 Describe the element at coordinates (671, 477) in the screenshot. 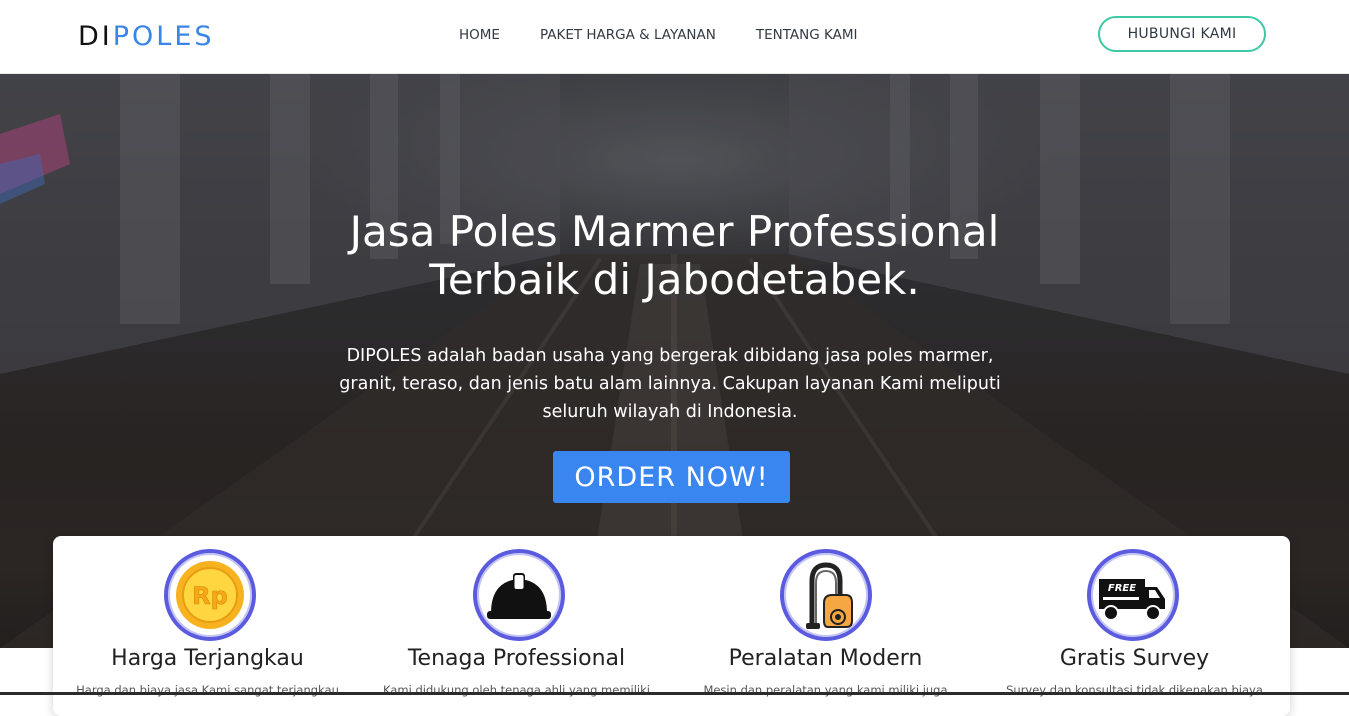

I see `order-now-button: ORDER NOW!` at that location.